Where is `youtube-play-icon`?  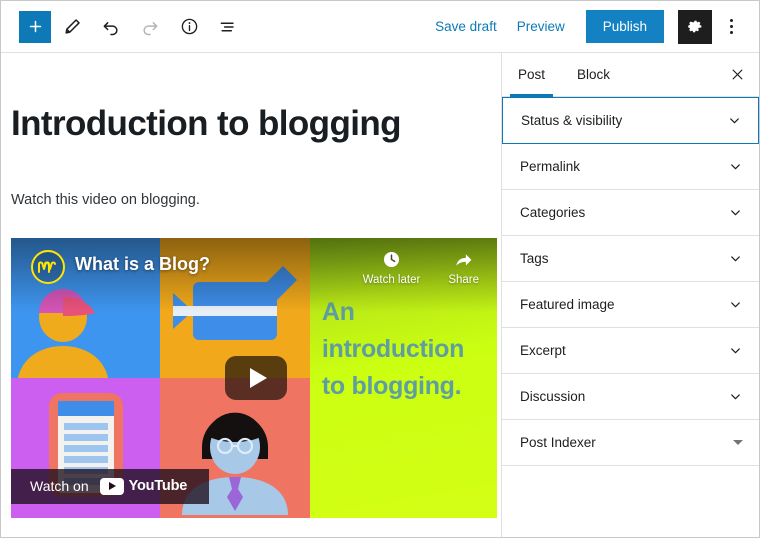 youtube-play-icon is located at coordinates (111, 486).